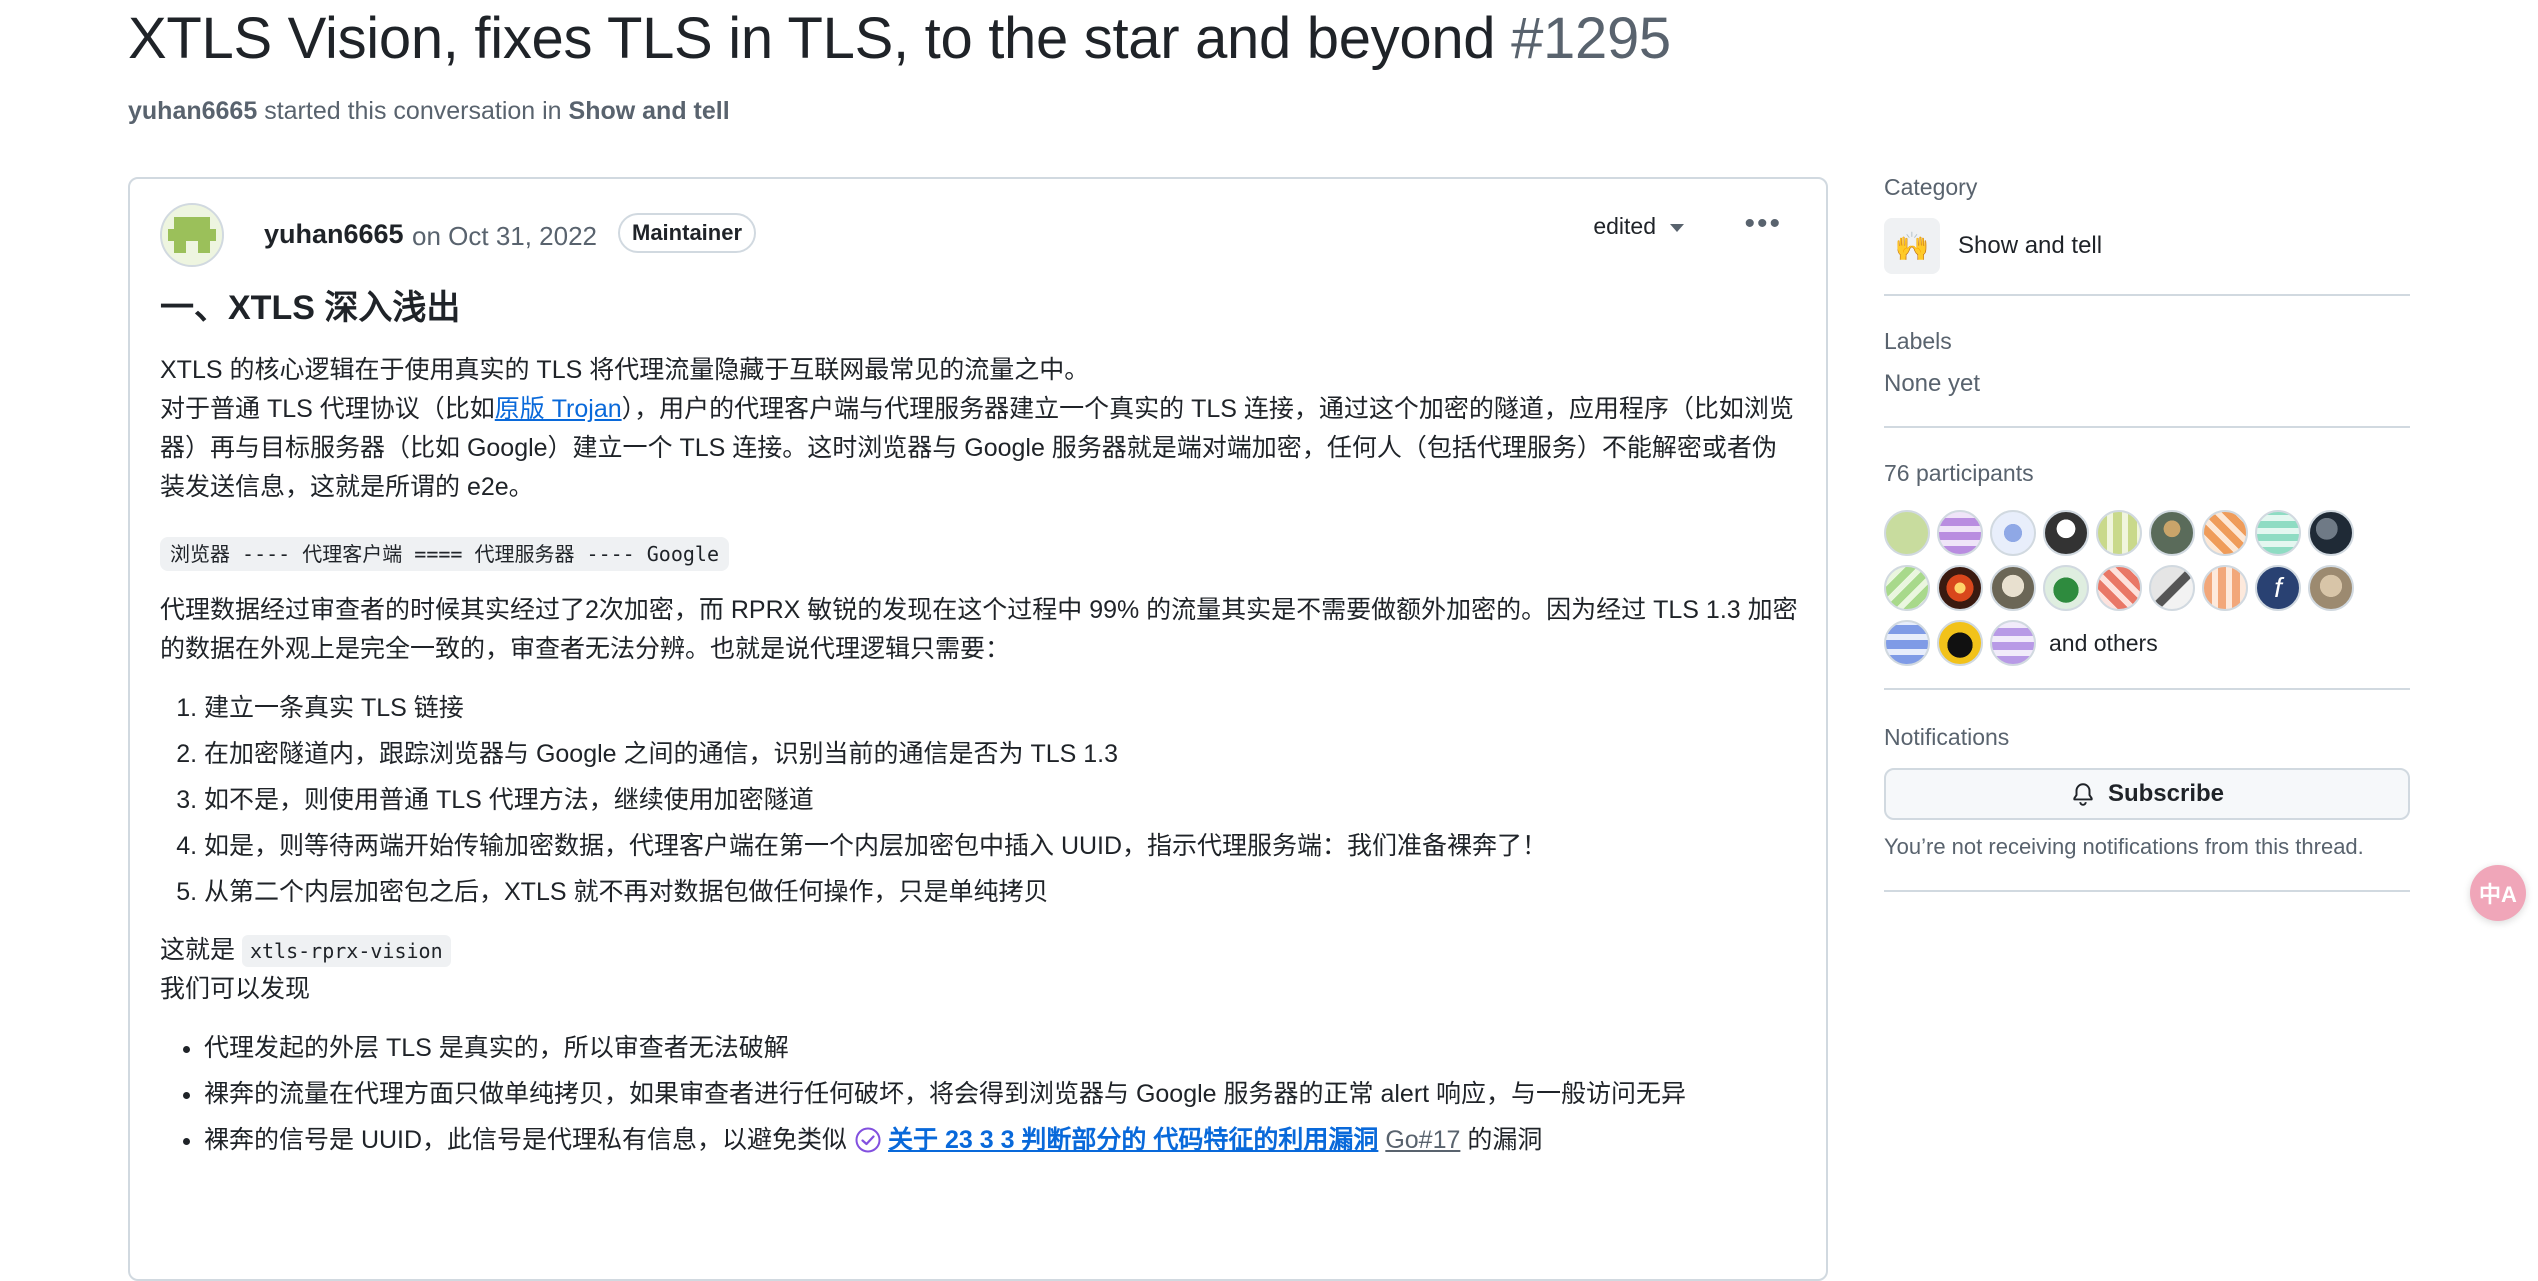 This screenshot has width=2538, height=1281. Describe the element at coordinates (1002, 892) in the screenshot. I see `list-item: 从第二个内层加密包之后，XTLS 就不再对数据包做任何操作，只是单纯拷贝` at that location.